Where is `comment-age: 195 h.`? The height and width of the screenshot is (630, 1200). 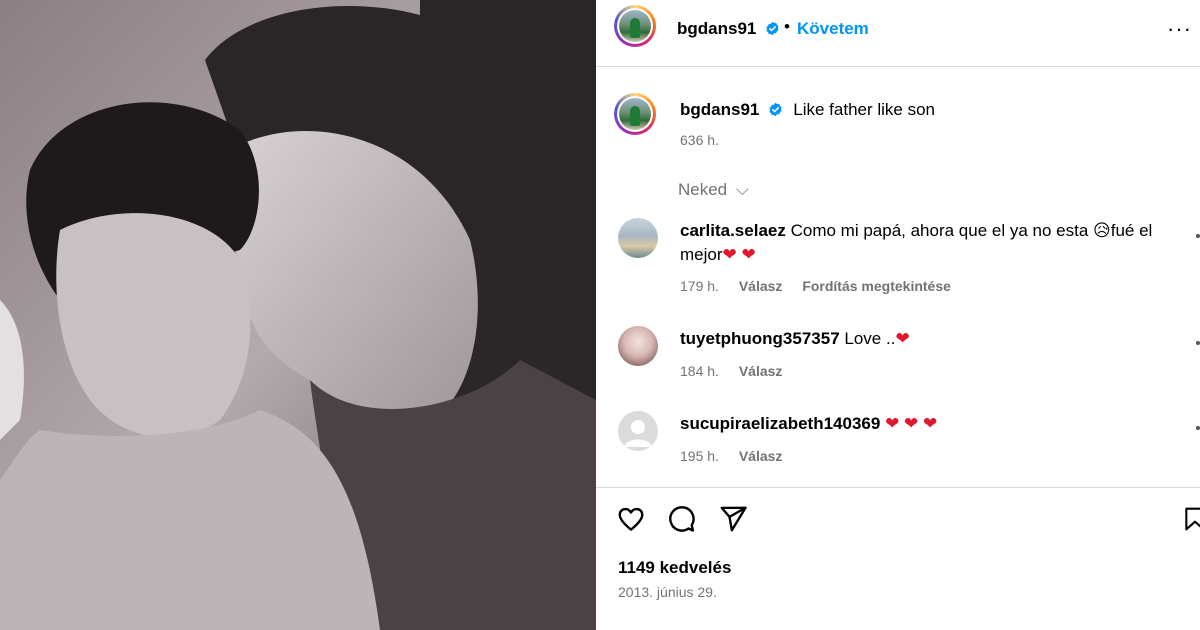
comment-age: 195 h. is located at coordinates (699, 456).